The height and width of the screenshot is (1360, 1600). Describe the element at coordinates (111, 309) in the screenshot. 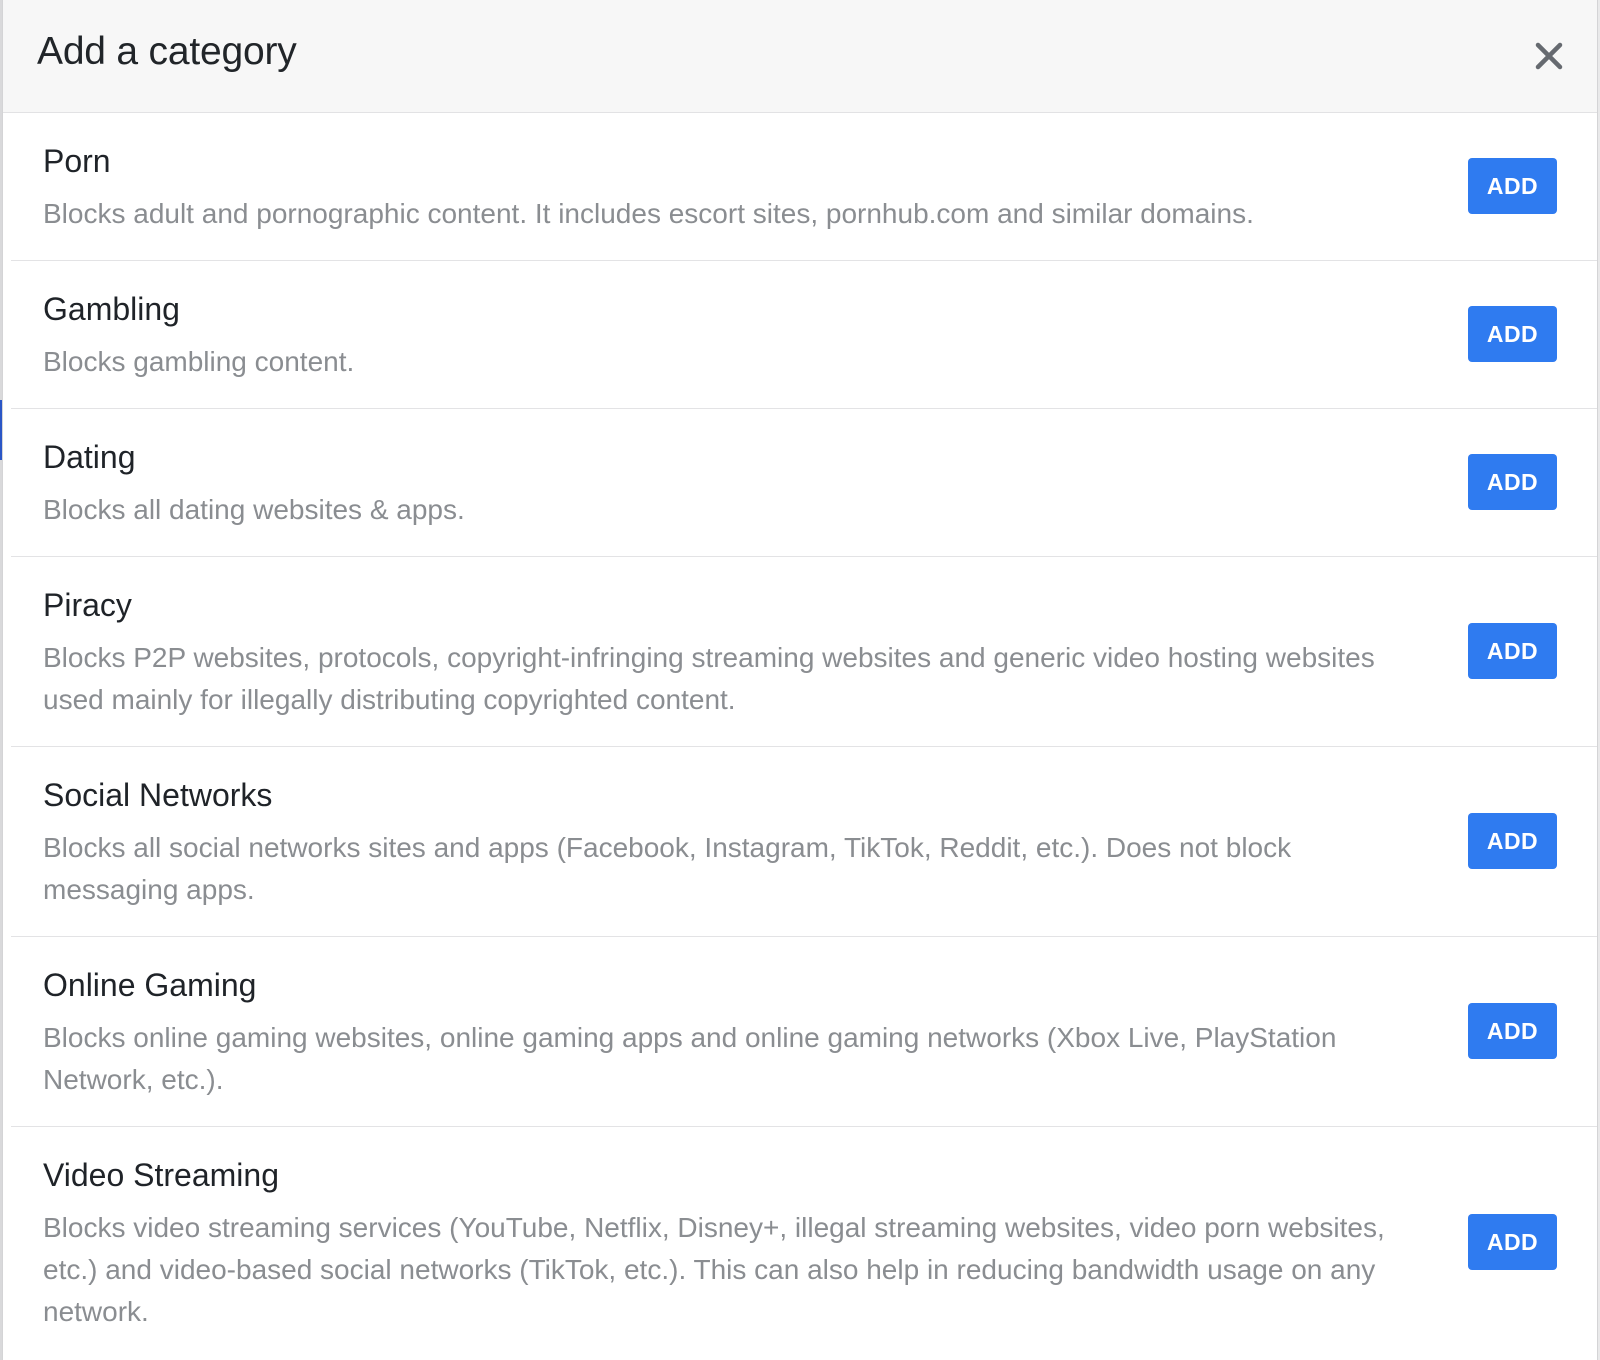

I see `category-name: Gambling` at that location.